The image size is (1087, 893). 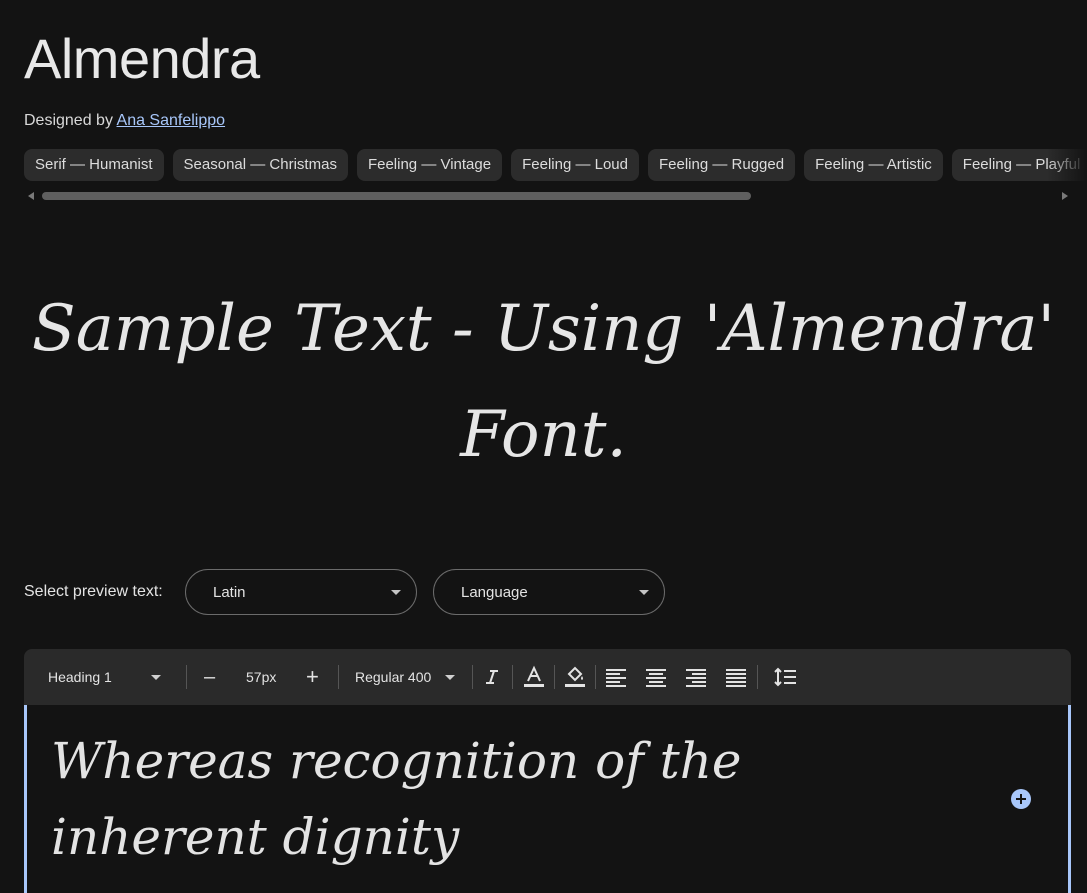 I want to click on text-color-icon, so click(x=534, y=677).